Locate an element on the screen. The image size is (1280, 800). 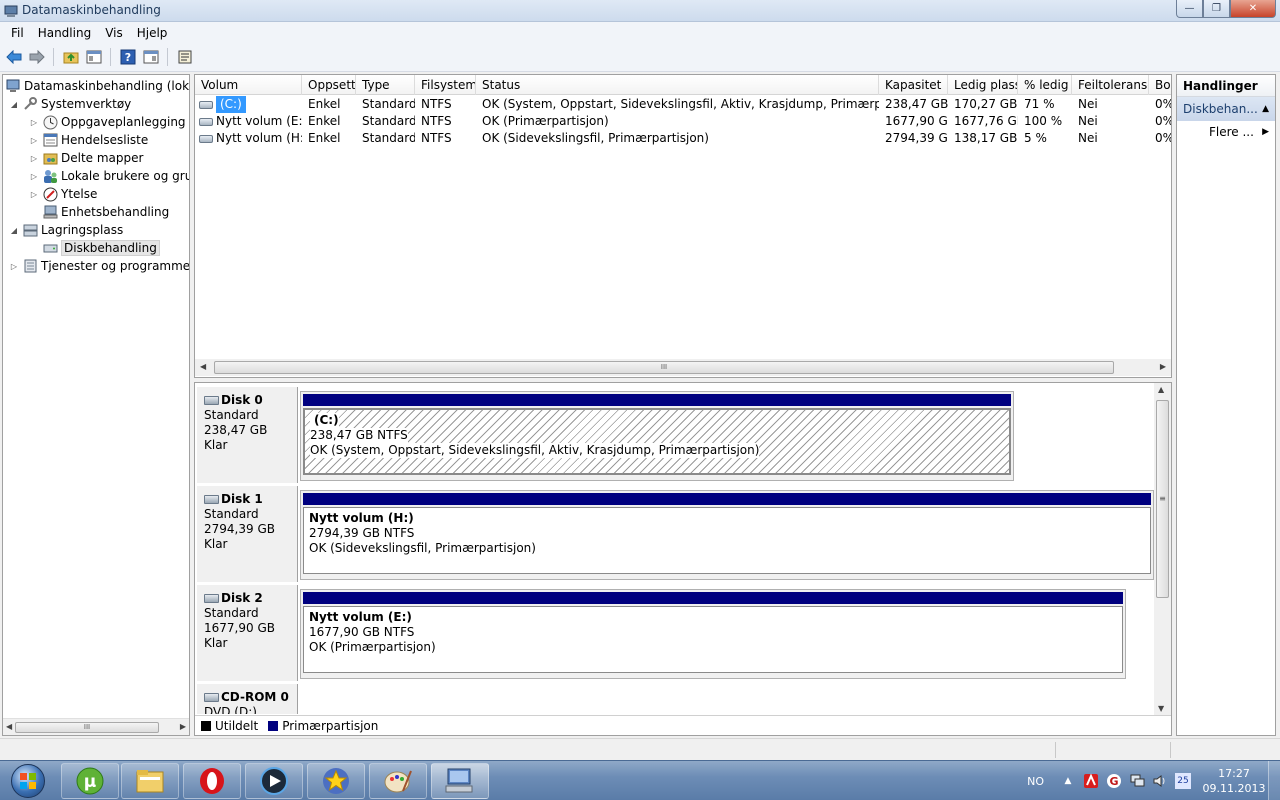
tree-item-shared-folders: ▷ Delte mapper is located at coordinates (86, 158).